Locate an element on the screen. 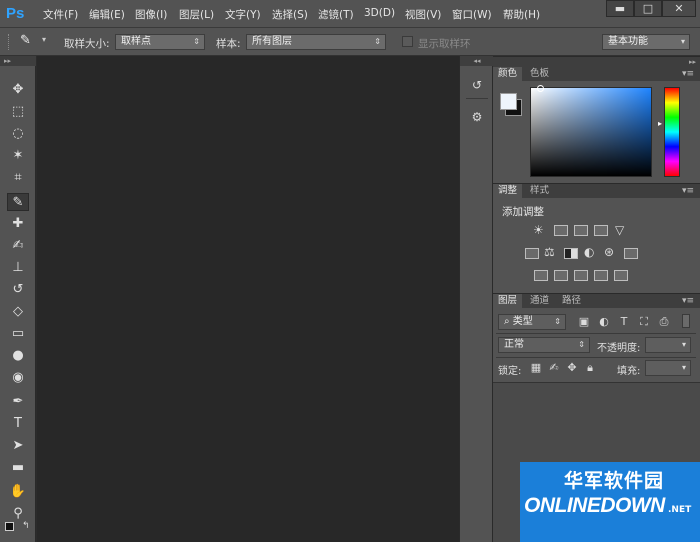  lasso-tool: ◌ is located at coordinates (18, 134).